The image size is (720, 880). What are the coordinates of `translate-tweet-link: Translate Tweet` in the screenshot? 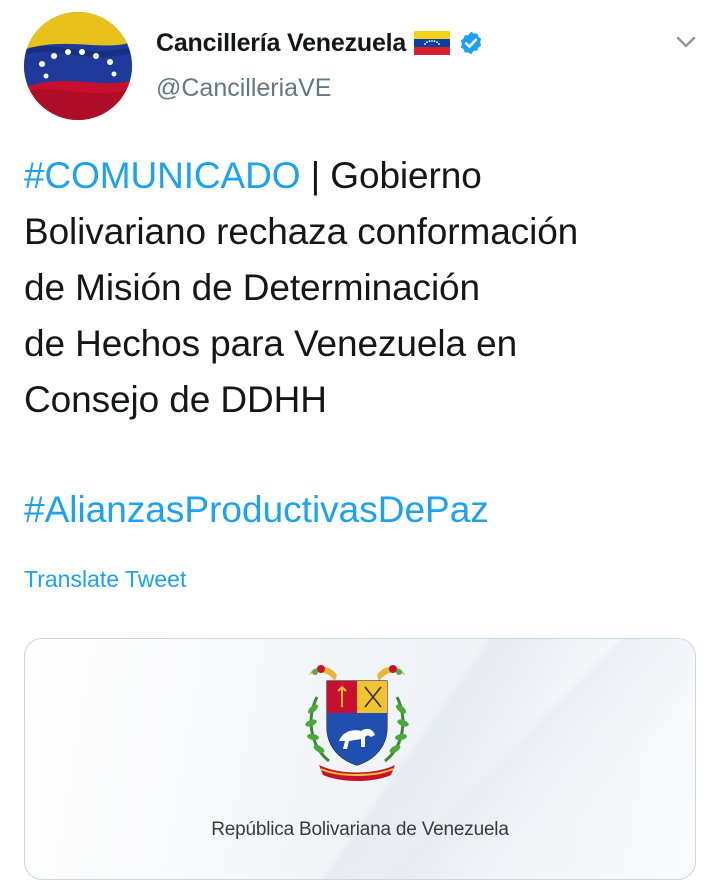 It's located at (105, 579).